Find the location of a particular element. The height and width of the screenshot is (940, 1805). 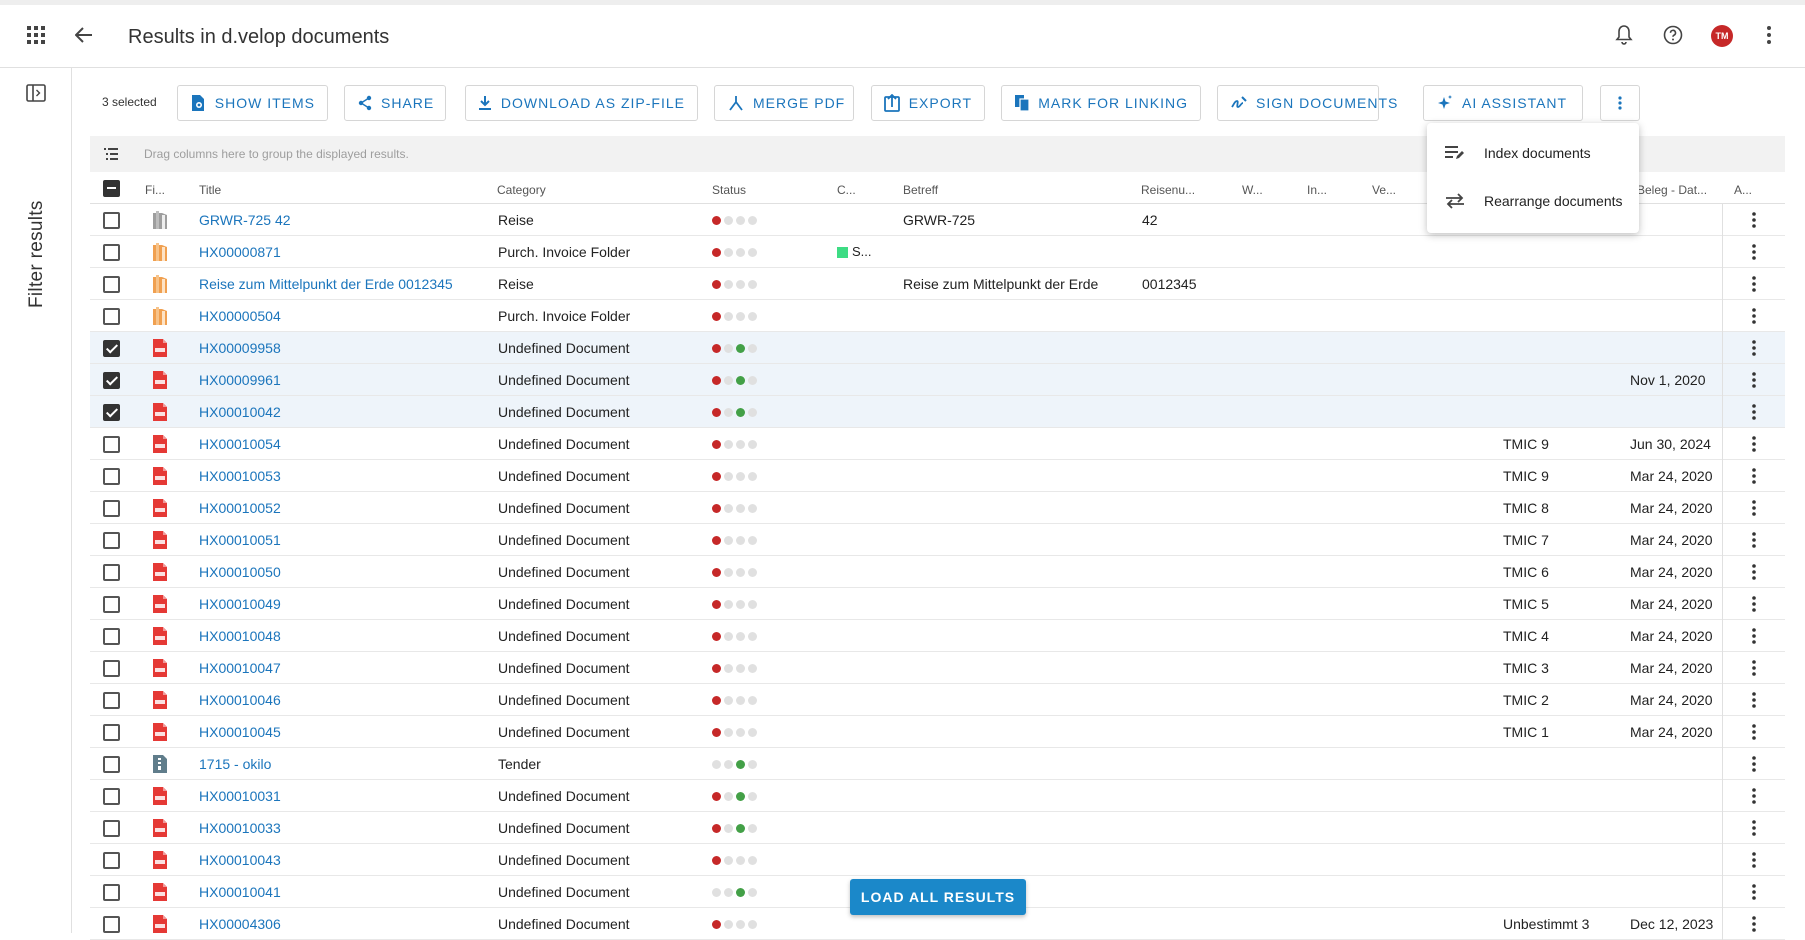

document-title-link: Reise zum Mittelpunkt der Erde 0012345 is located at coordinates (326, 284).